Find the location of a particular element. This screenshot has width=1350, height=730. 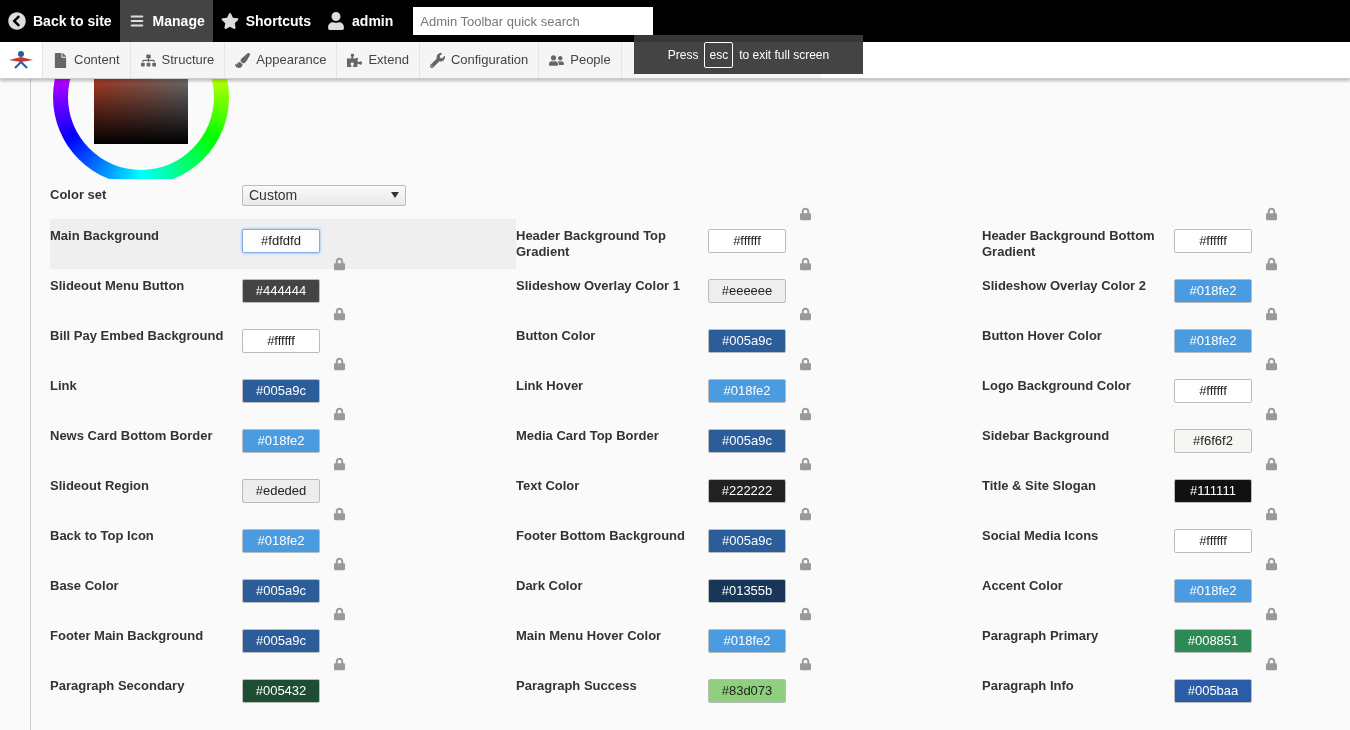

field-label: Sidebar Background is located at coordinates (1046, 436).